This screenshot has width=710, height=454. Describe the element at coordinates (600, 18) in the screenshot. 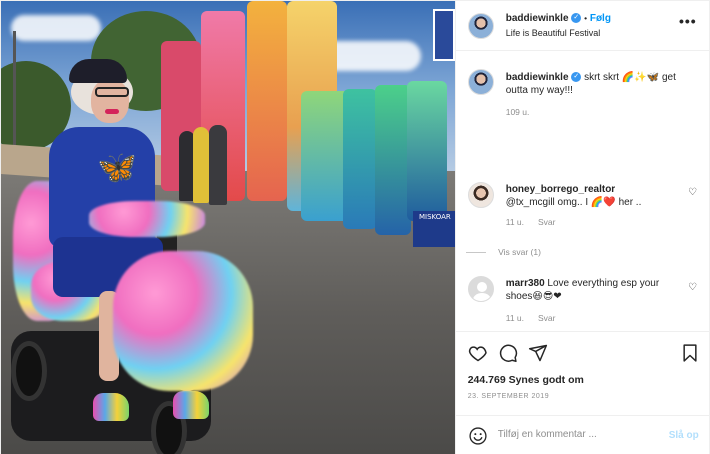

I see `follow-button: Følg` at that location.